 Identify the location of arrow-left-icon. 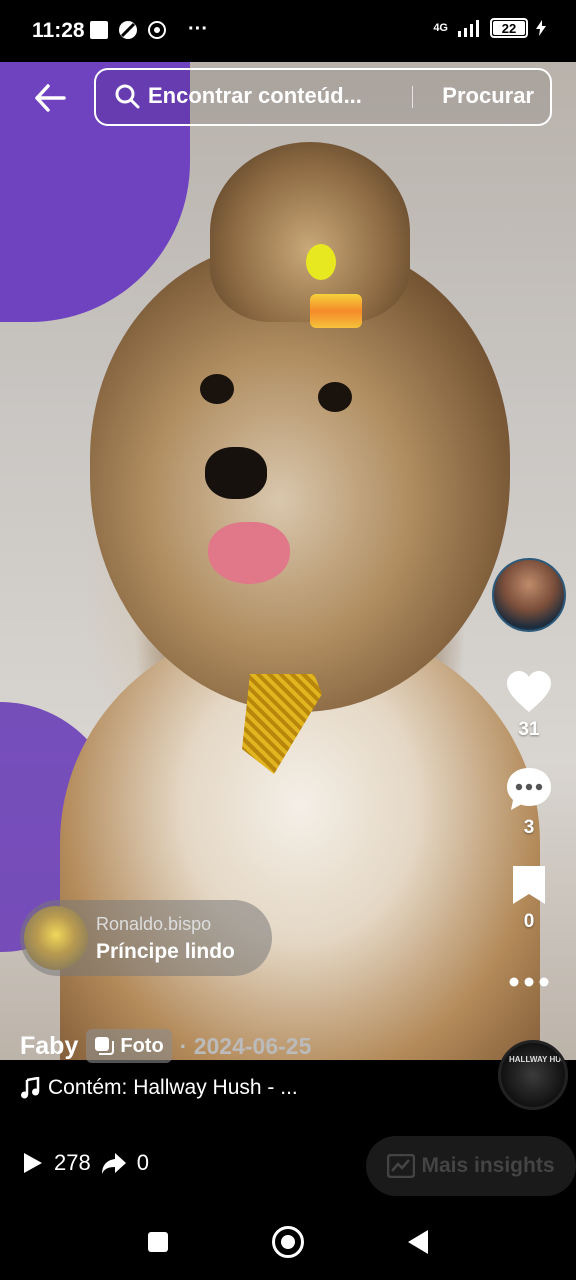
(50, 98).